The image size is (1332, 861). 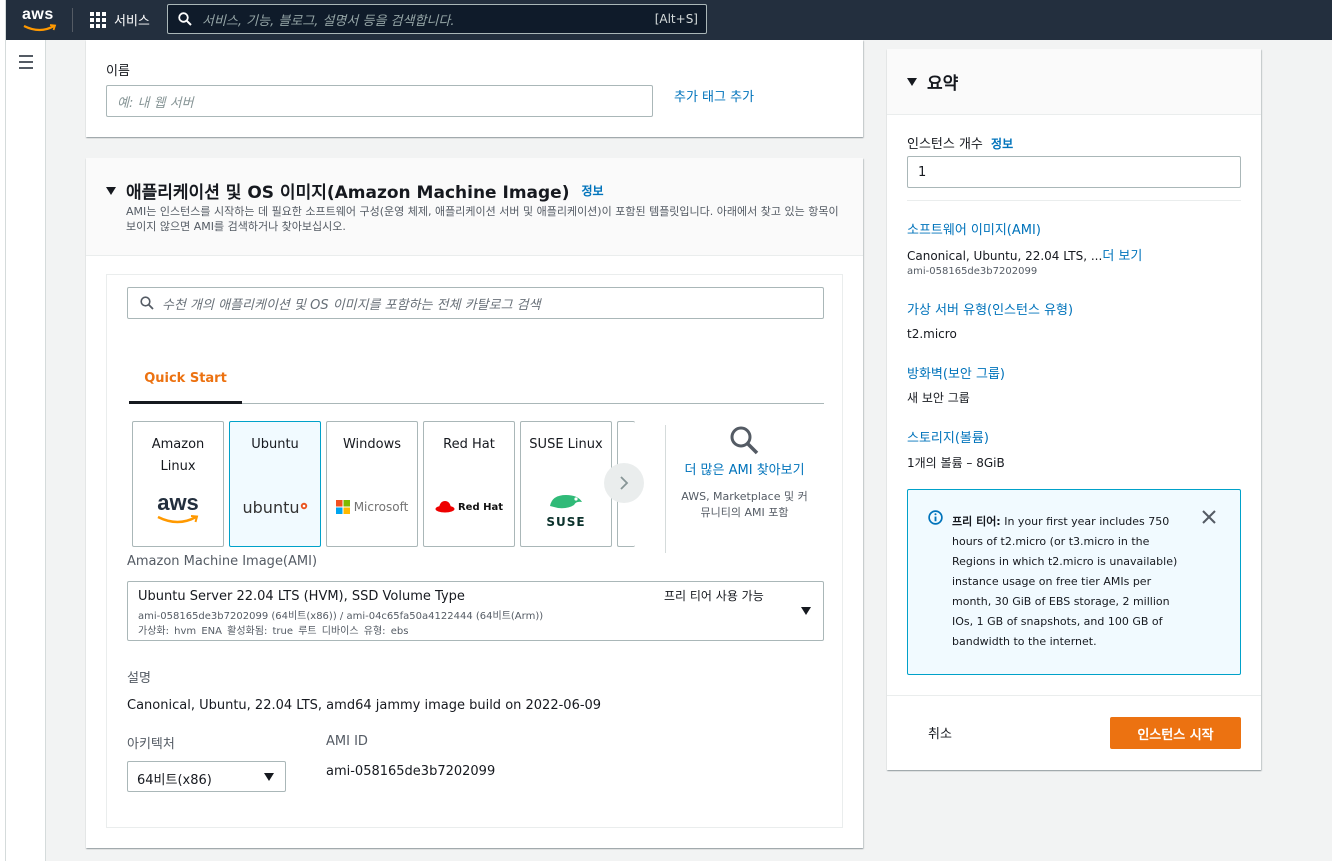 I want to click on vertical-divider, so click(x=665, y=489).